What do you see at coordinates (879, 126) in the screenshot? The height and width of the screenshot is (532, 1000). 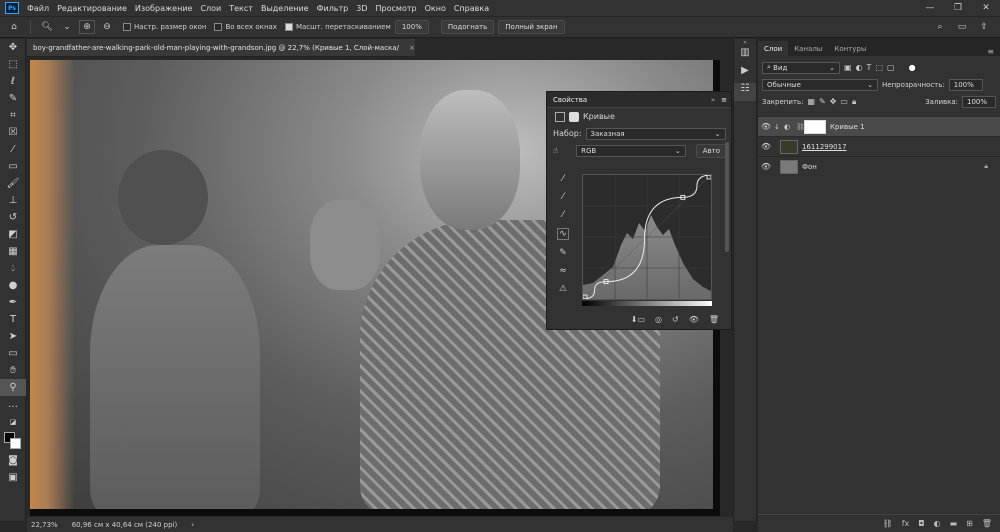 I see `layer-row-curves: 👁︎ ↓ ◐ ⛓︎ Кривые 1` at bounding box center [879, 126].